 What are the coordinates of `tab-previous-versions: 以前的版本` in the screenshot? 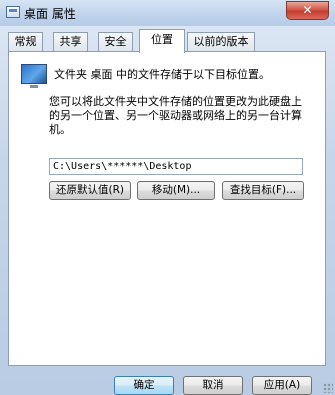 It's located at (221, 42).